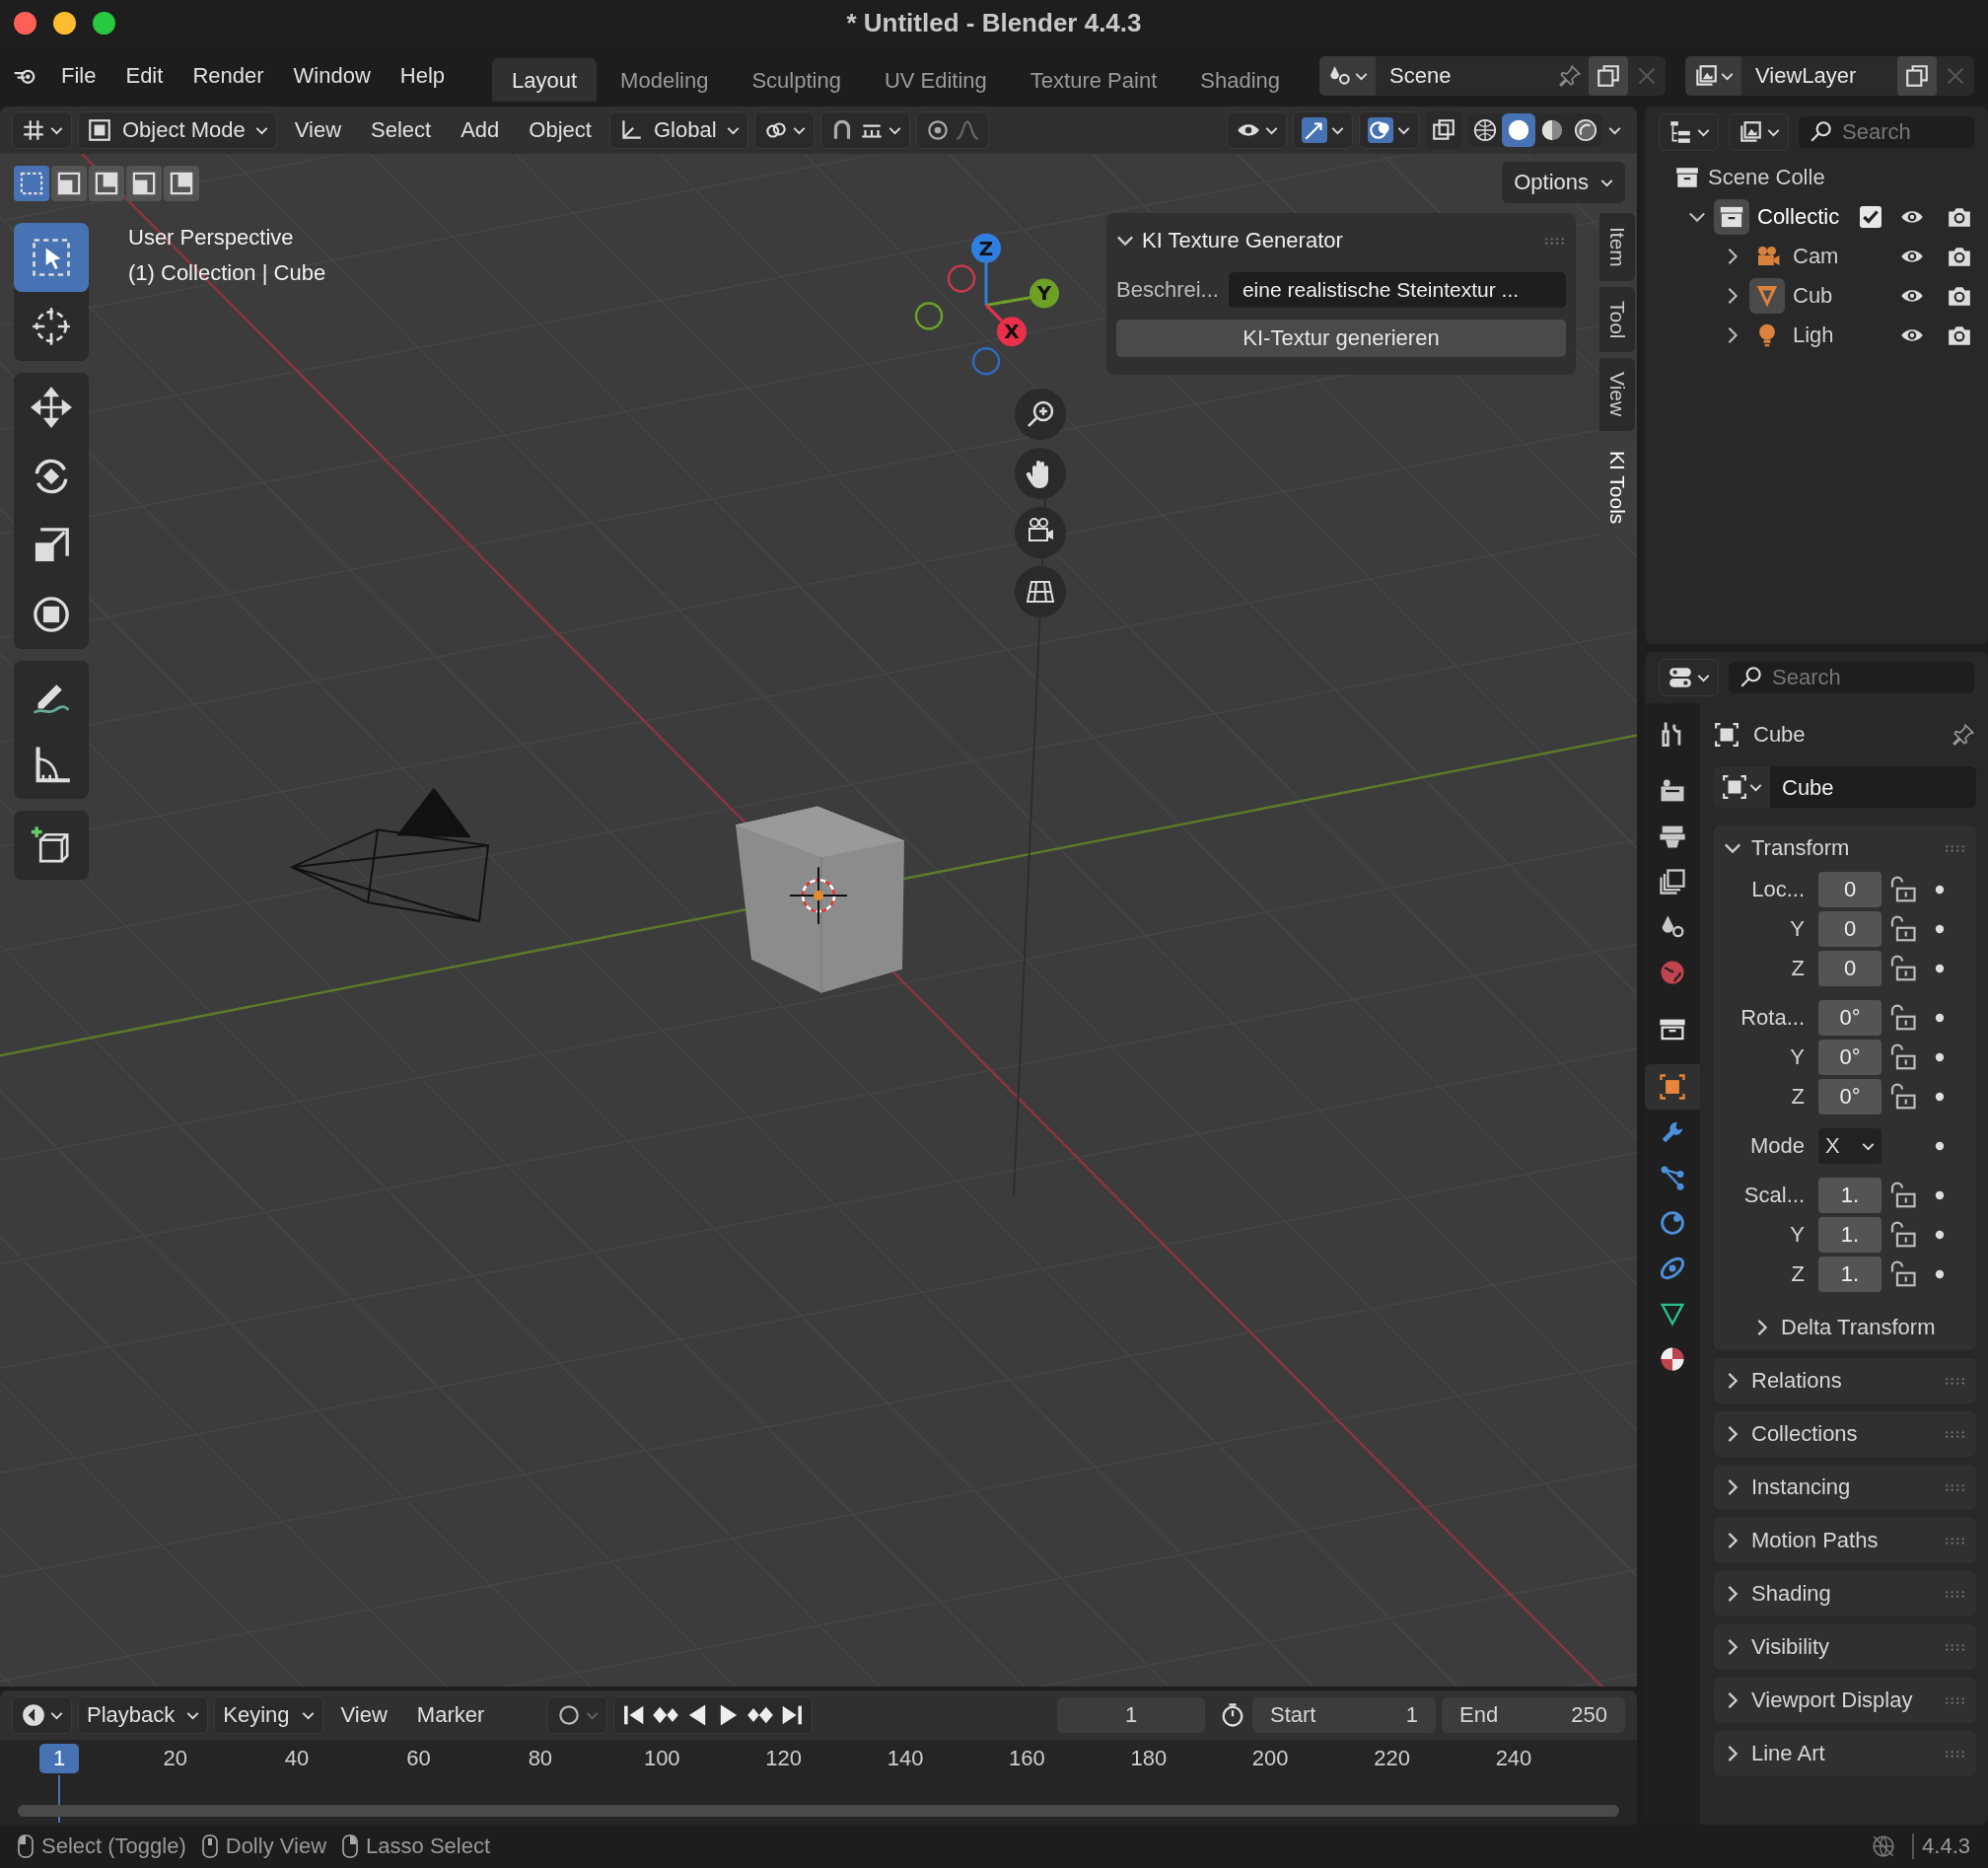 The image size is (1988, 1868). I want to click on scene-type-button, so click(1347, 76).